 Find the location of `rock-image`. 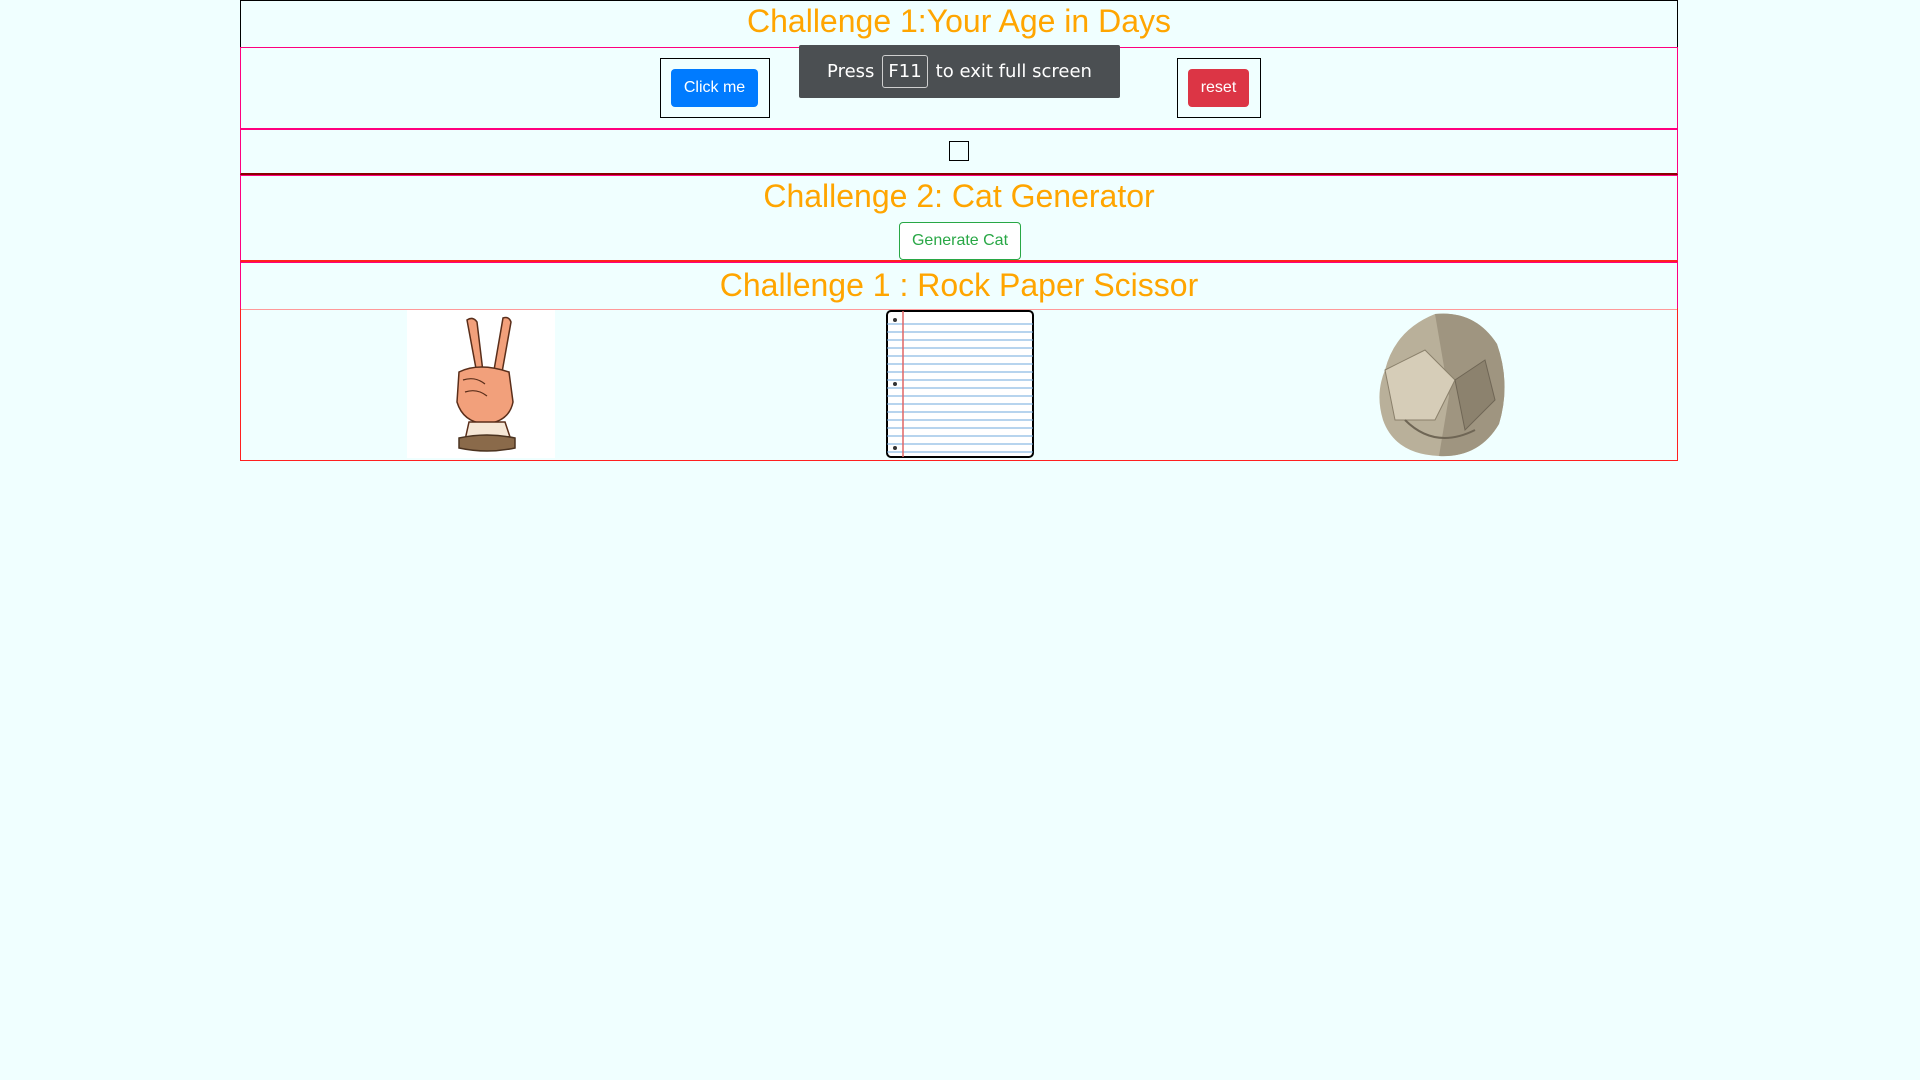

rock-image is located at coordinates (1439, 384).